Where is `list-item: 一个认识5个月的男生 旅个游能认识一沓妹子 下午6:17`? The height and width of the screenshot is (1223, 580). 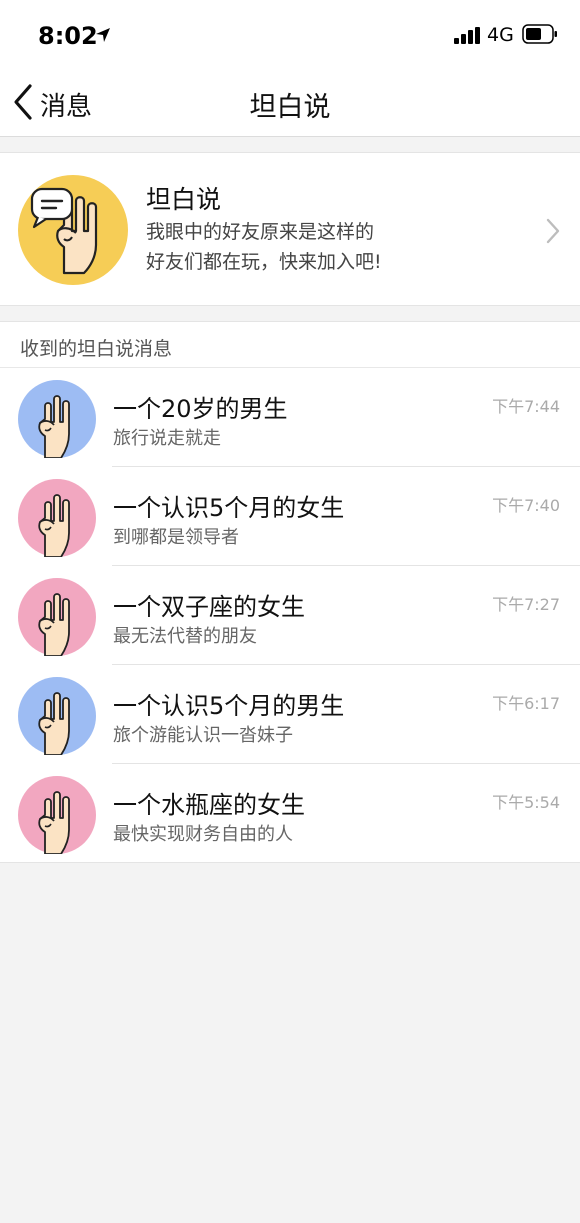 list-item: 一个认识5个月的男生 旅个游能认识一沓妹子 下午6:17 is located at coordinates (290, 714).